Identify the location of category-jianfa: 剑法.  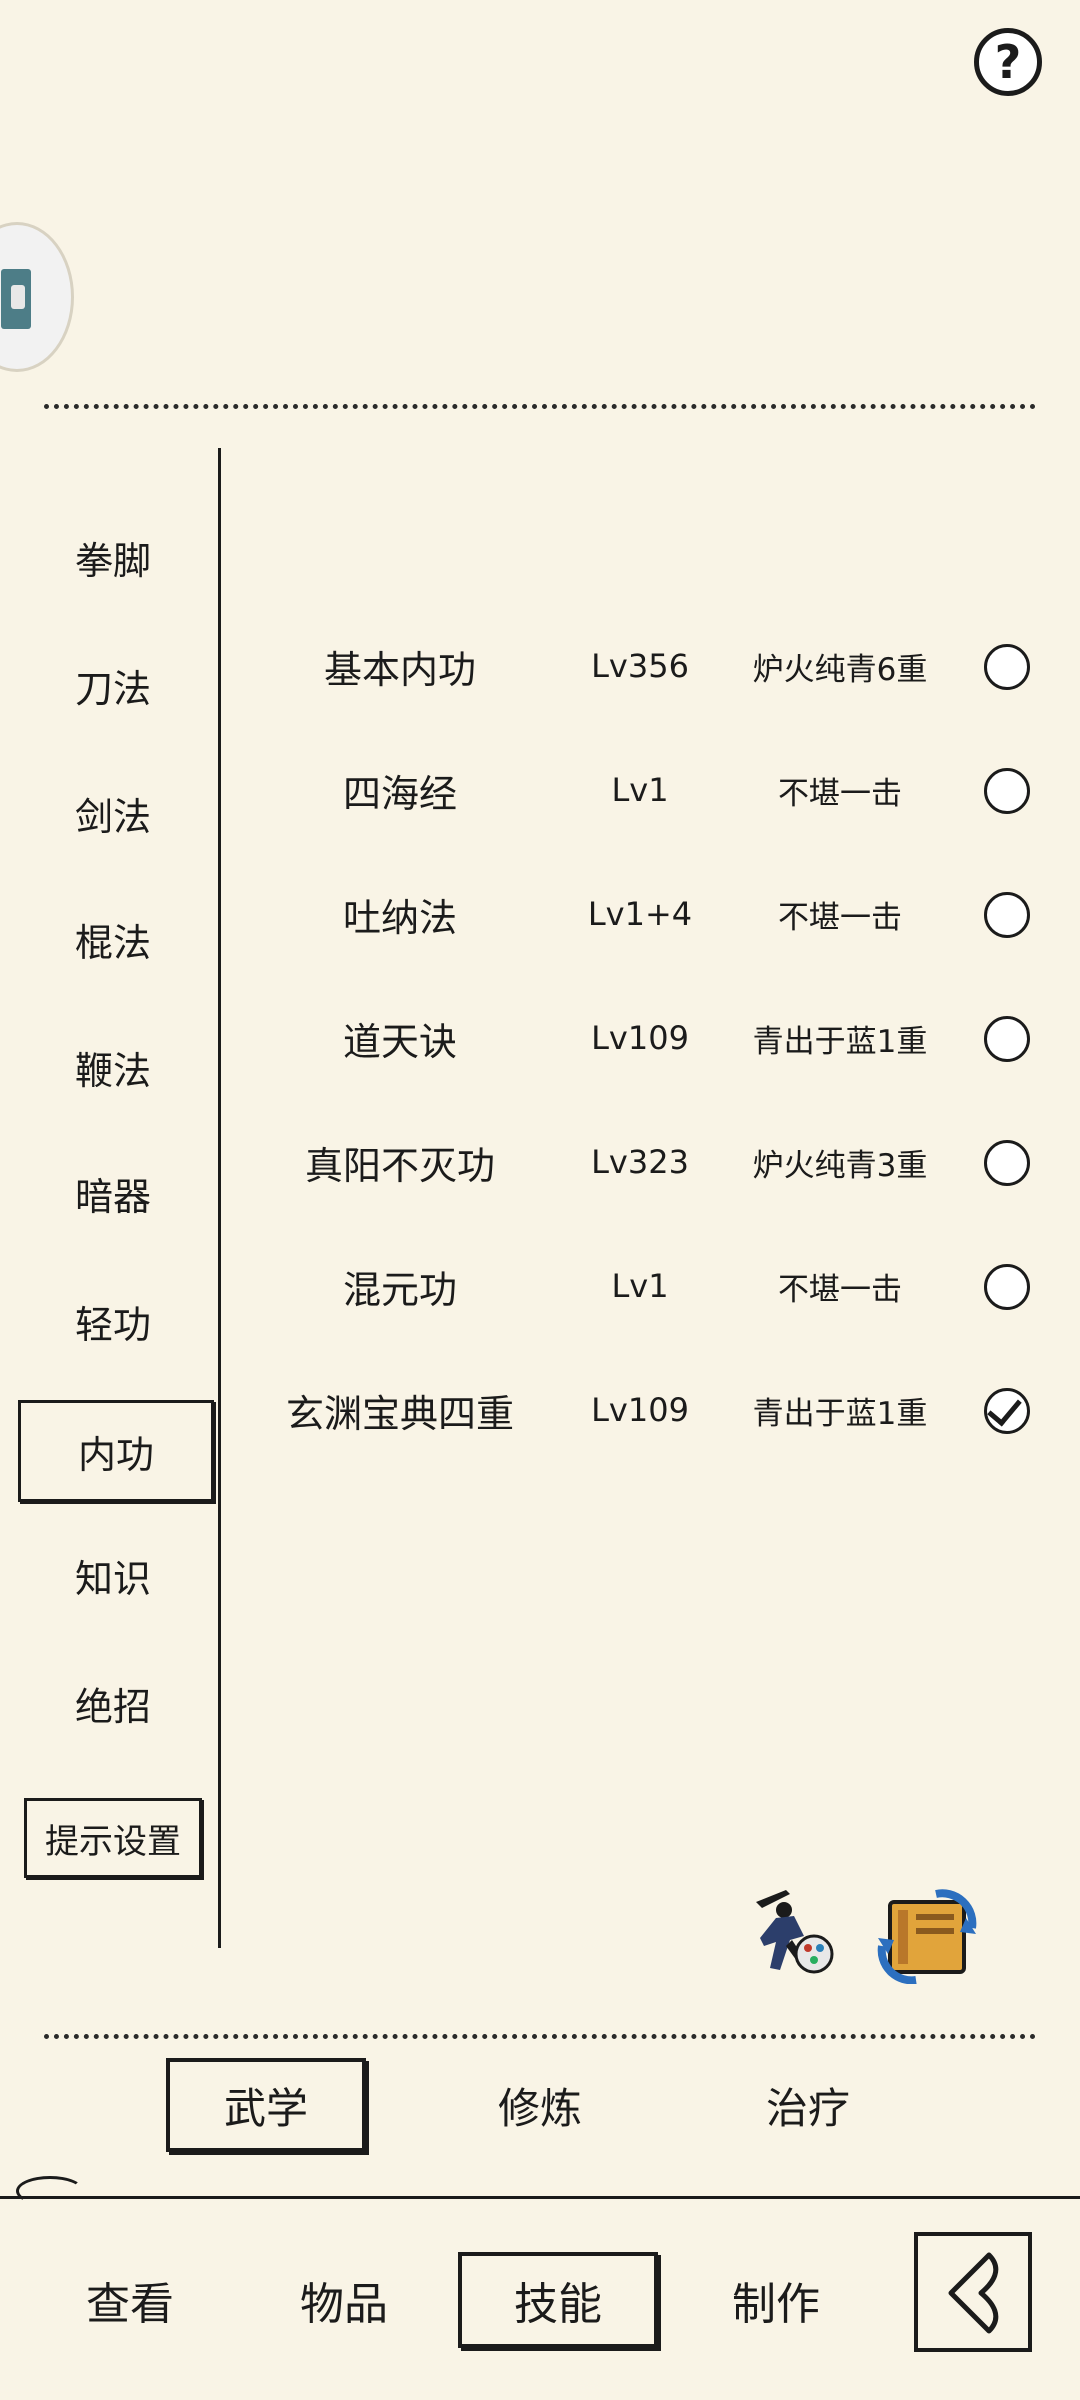
(113, 813).